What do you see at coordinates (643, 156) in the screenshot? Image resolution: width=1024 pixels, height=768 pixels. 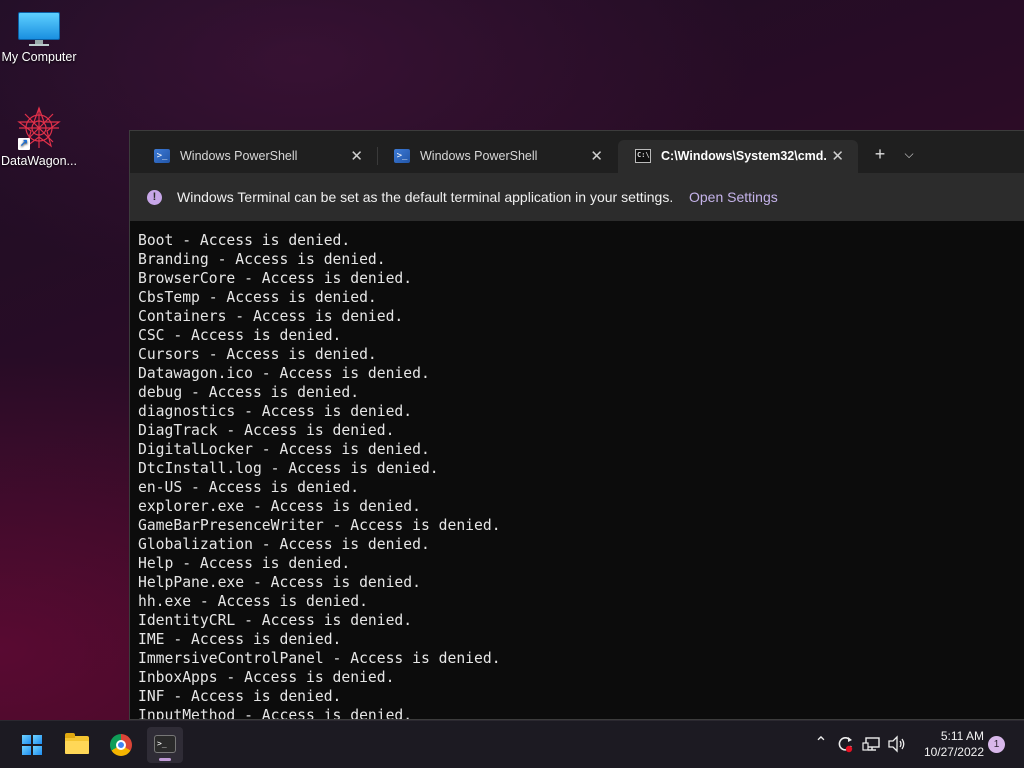 I see `cmd-icon: C:\` at bounding box center [643, 156].